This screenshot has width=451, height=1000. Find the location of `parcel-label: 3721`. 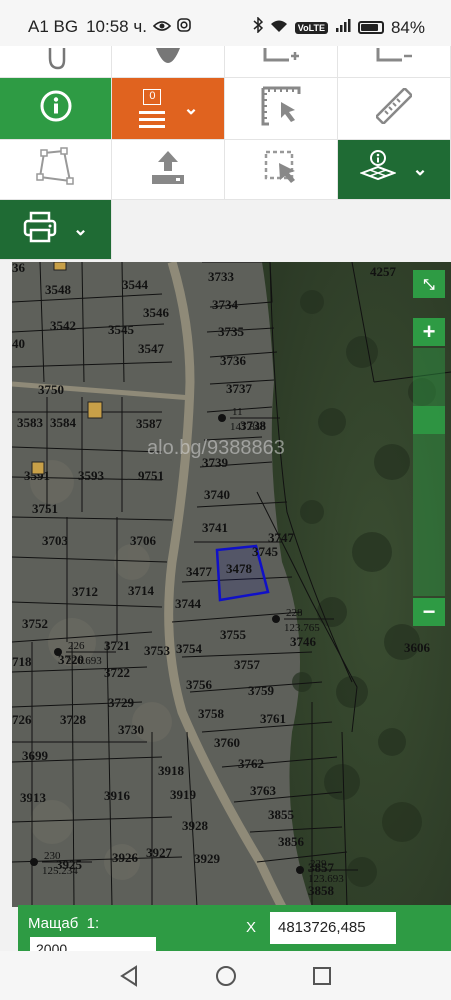

parcel-label: 3721 is located at coordinates (117, 645).